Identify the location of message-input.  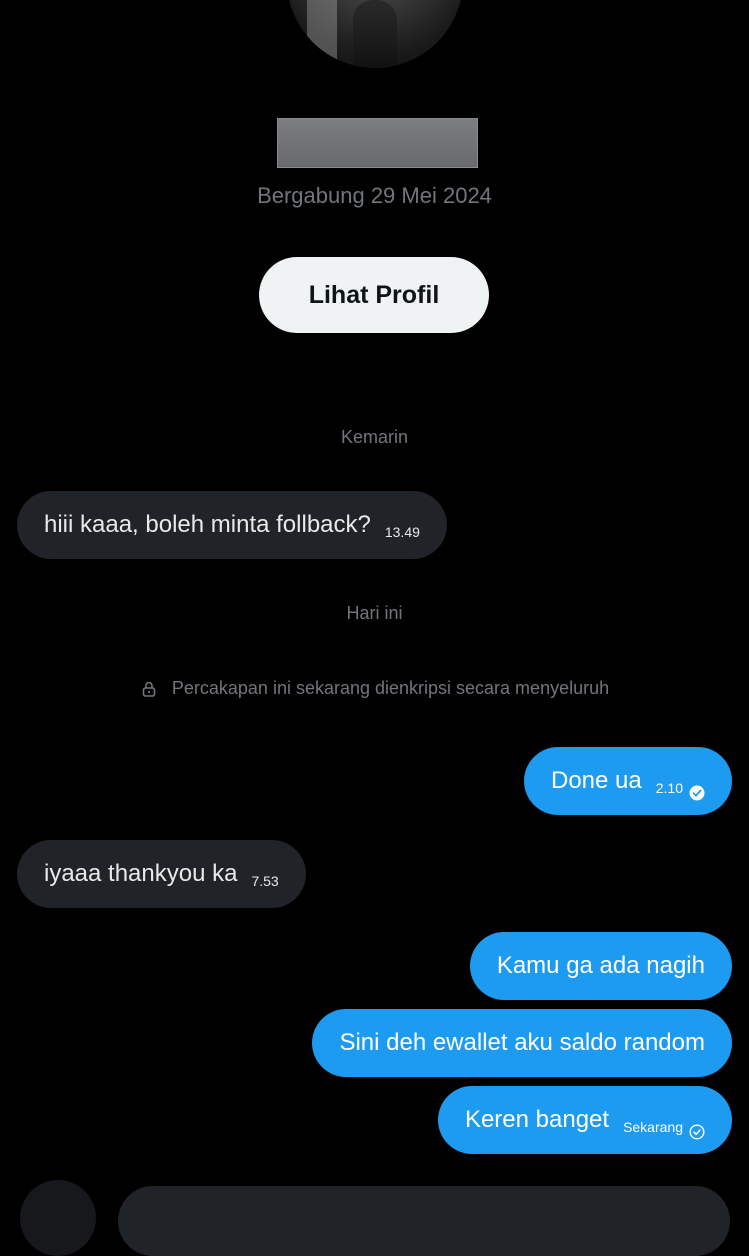
(424, 1221).